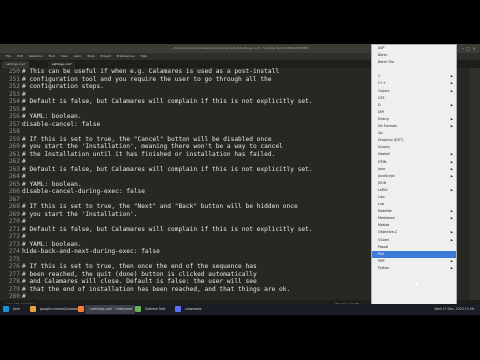 This screenshot has width=480, height=360. Describe the element at coordinates (414, 126) in the screenshot. I see `syntax-menu-item: Git Formats ▶` at that location.